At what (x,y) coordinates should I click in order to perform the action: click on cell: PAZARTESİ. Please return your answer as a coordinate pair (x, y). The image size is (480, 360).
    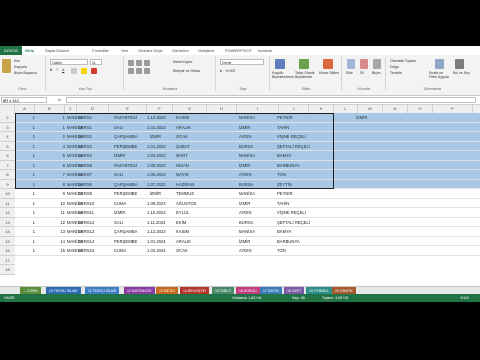
    Looking at the image, I should click on (125, 118).